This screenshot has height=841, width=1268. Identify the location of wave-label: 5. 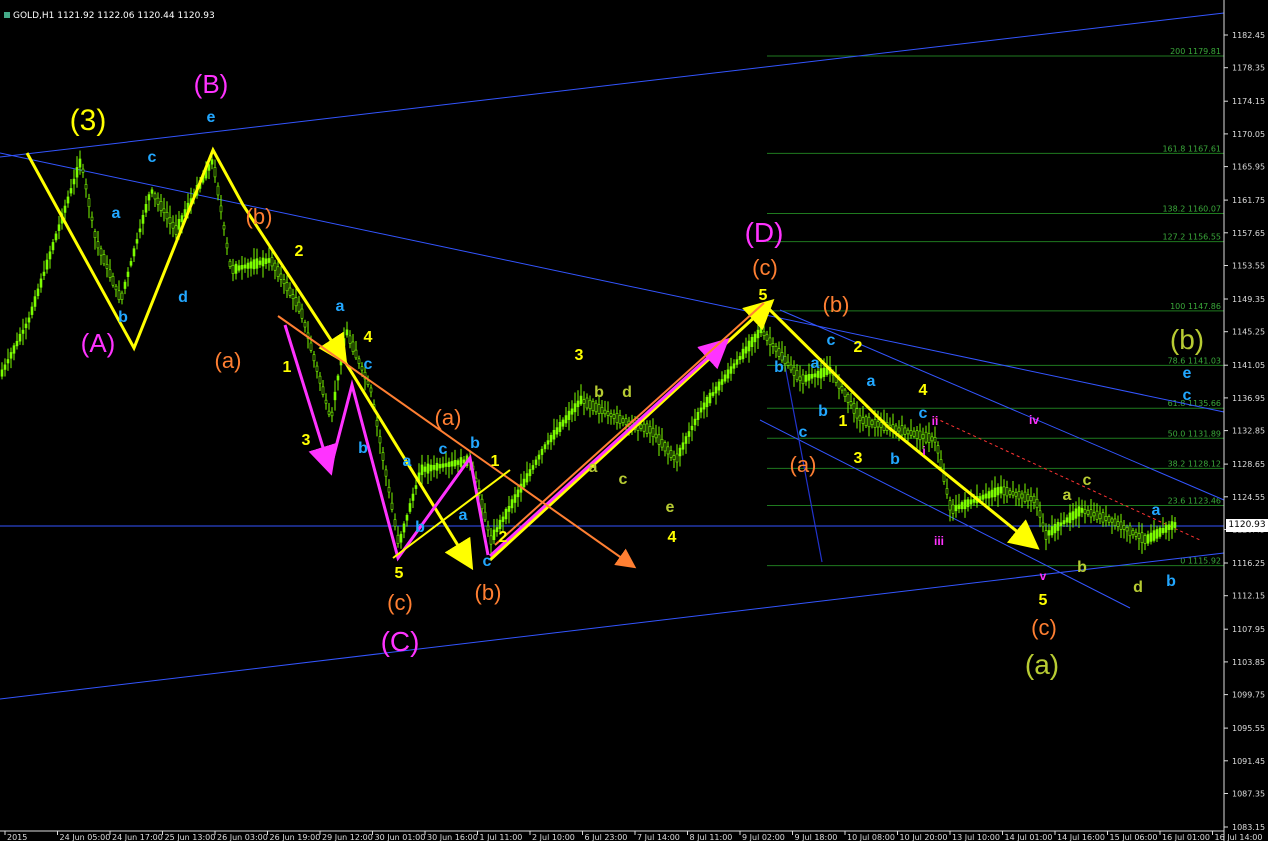
(763, 295).